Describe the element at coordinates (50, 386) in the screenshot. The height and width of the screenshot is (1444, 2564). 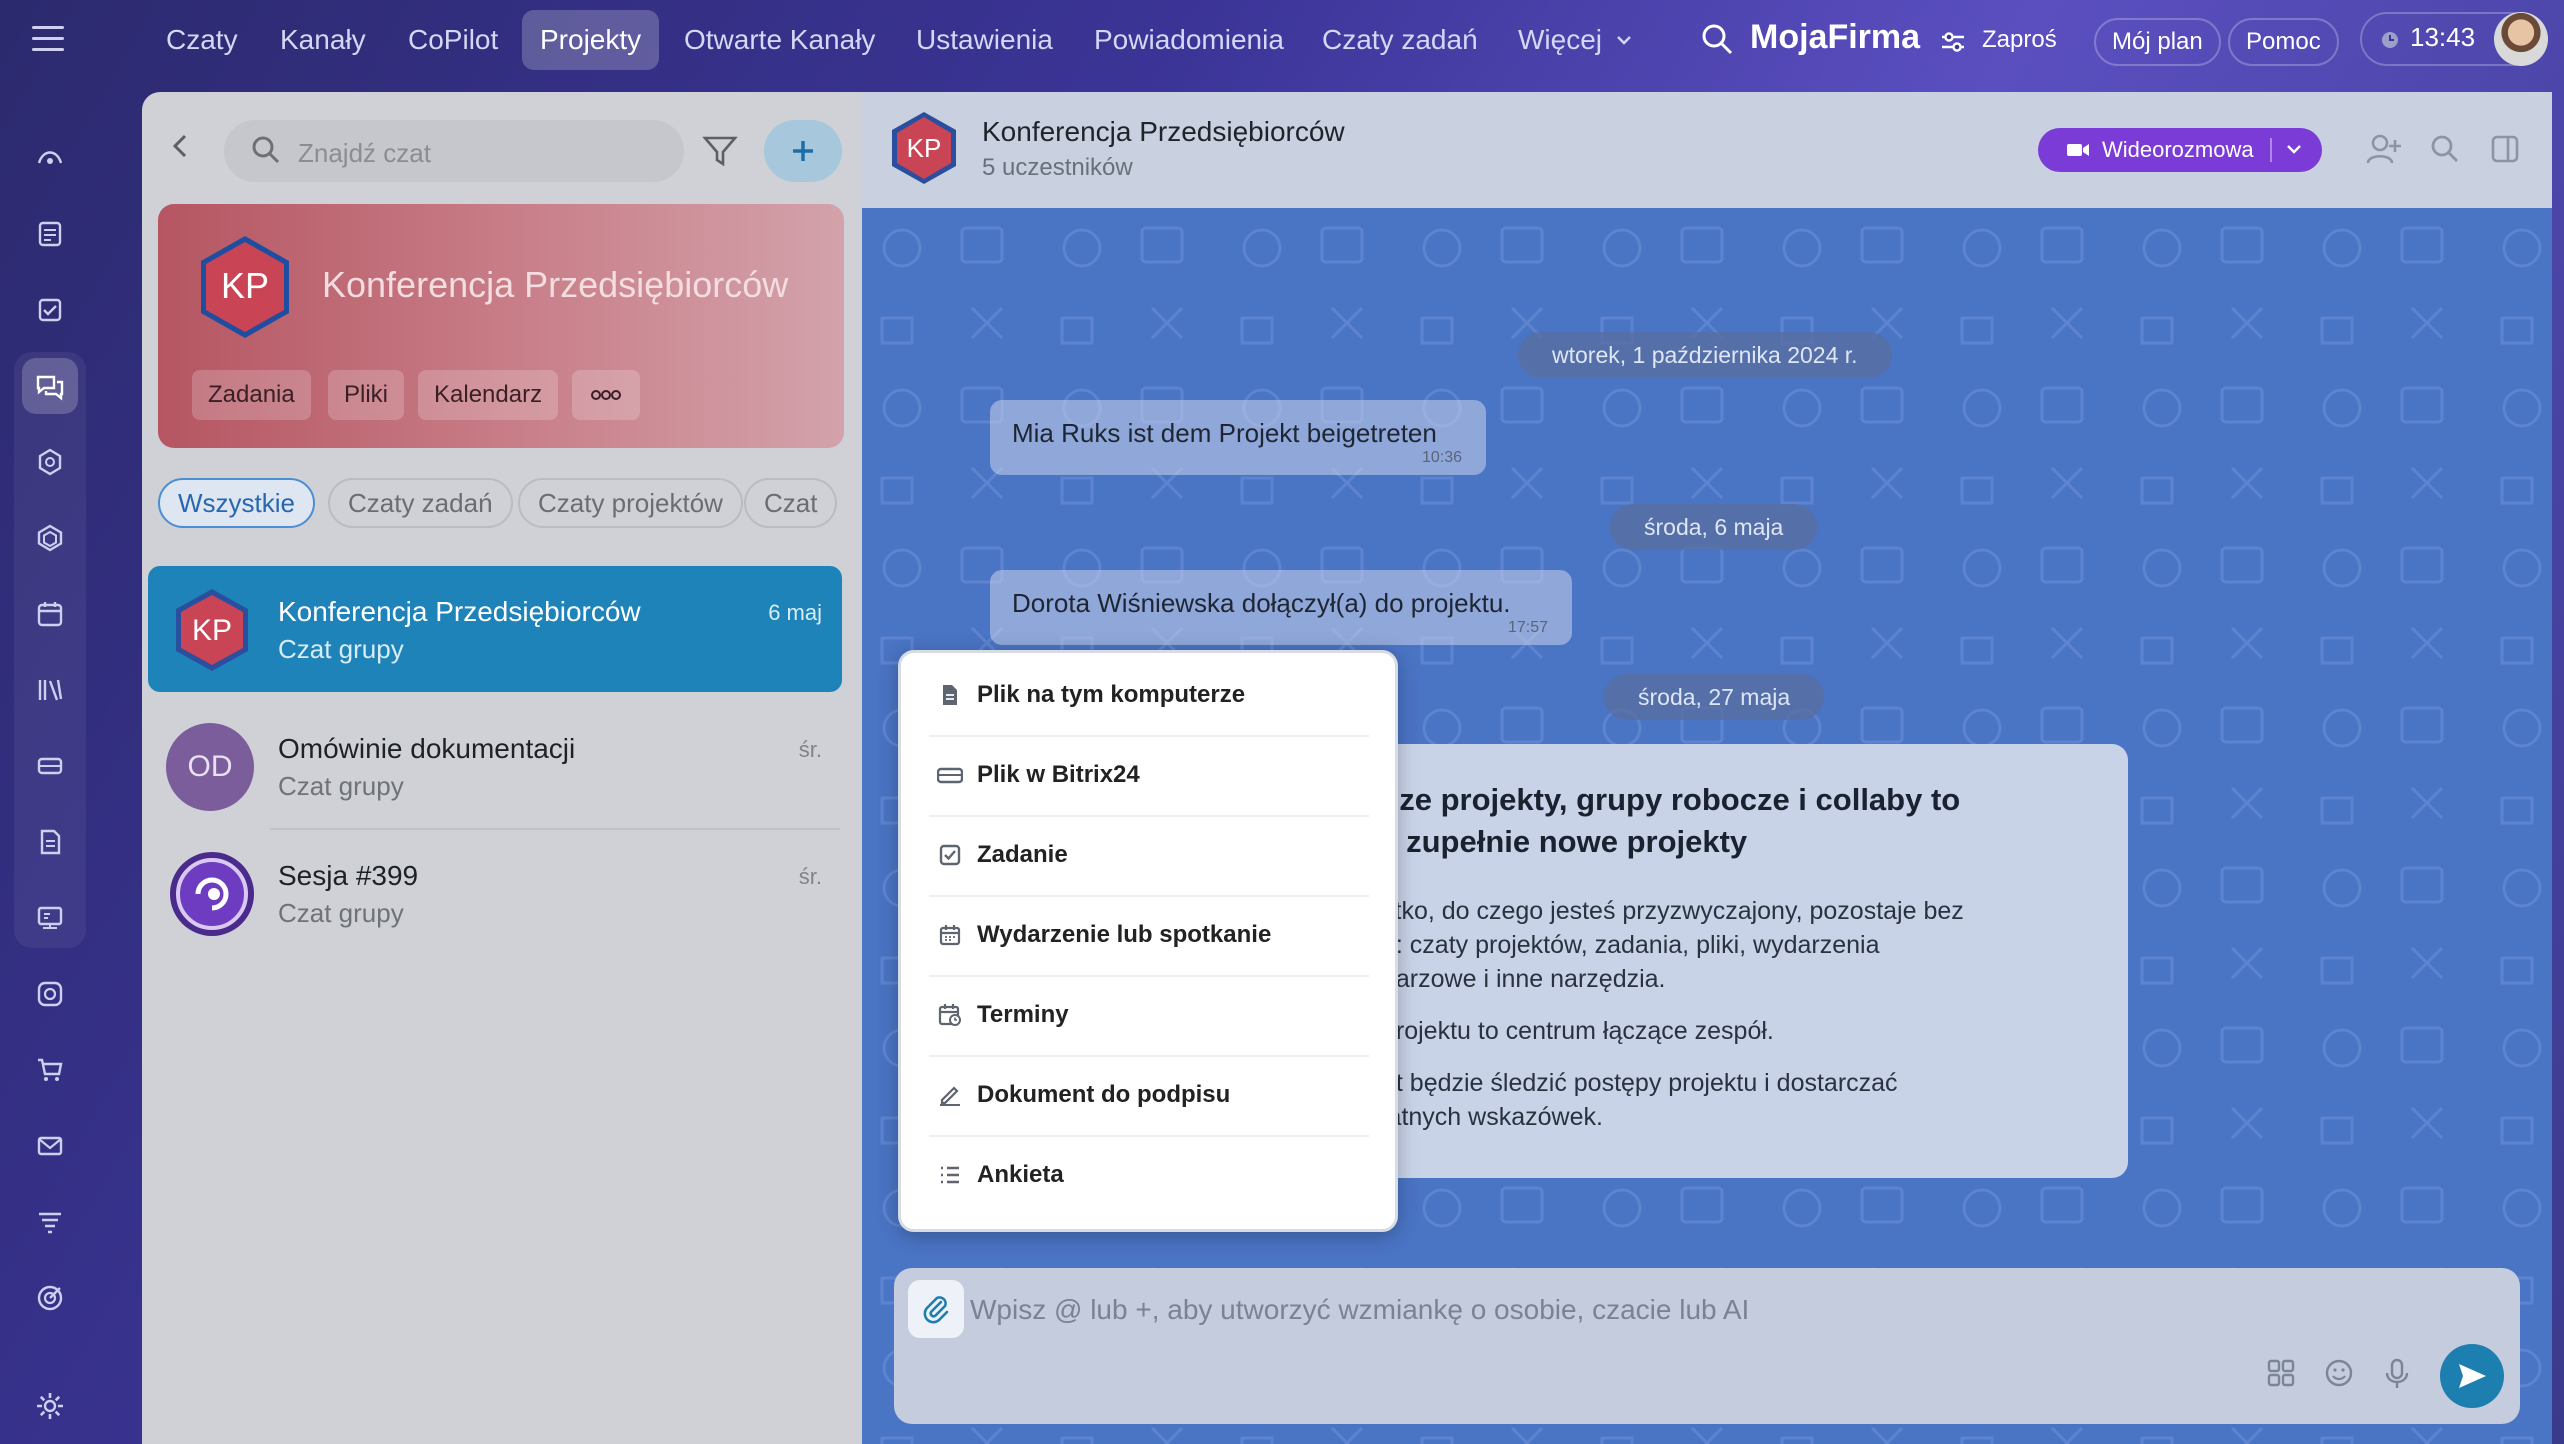
I see `messenger-icon` at that location.